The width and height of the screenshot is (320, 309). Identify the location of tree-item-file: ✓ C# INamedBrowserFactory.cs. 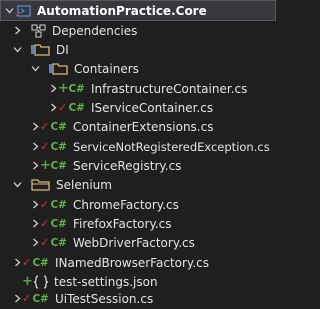
(142, 262).